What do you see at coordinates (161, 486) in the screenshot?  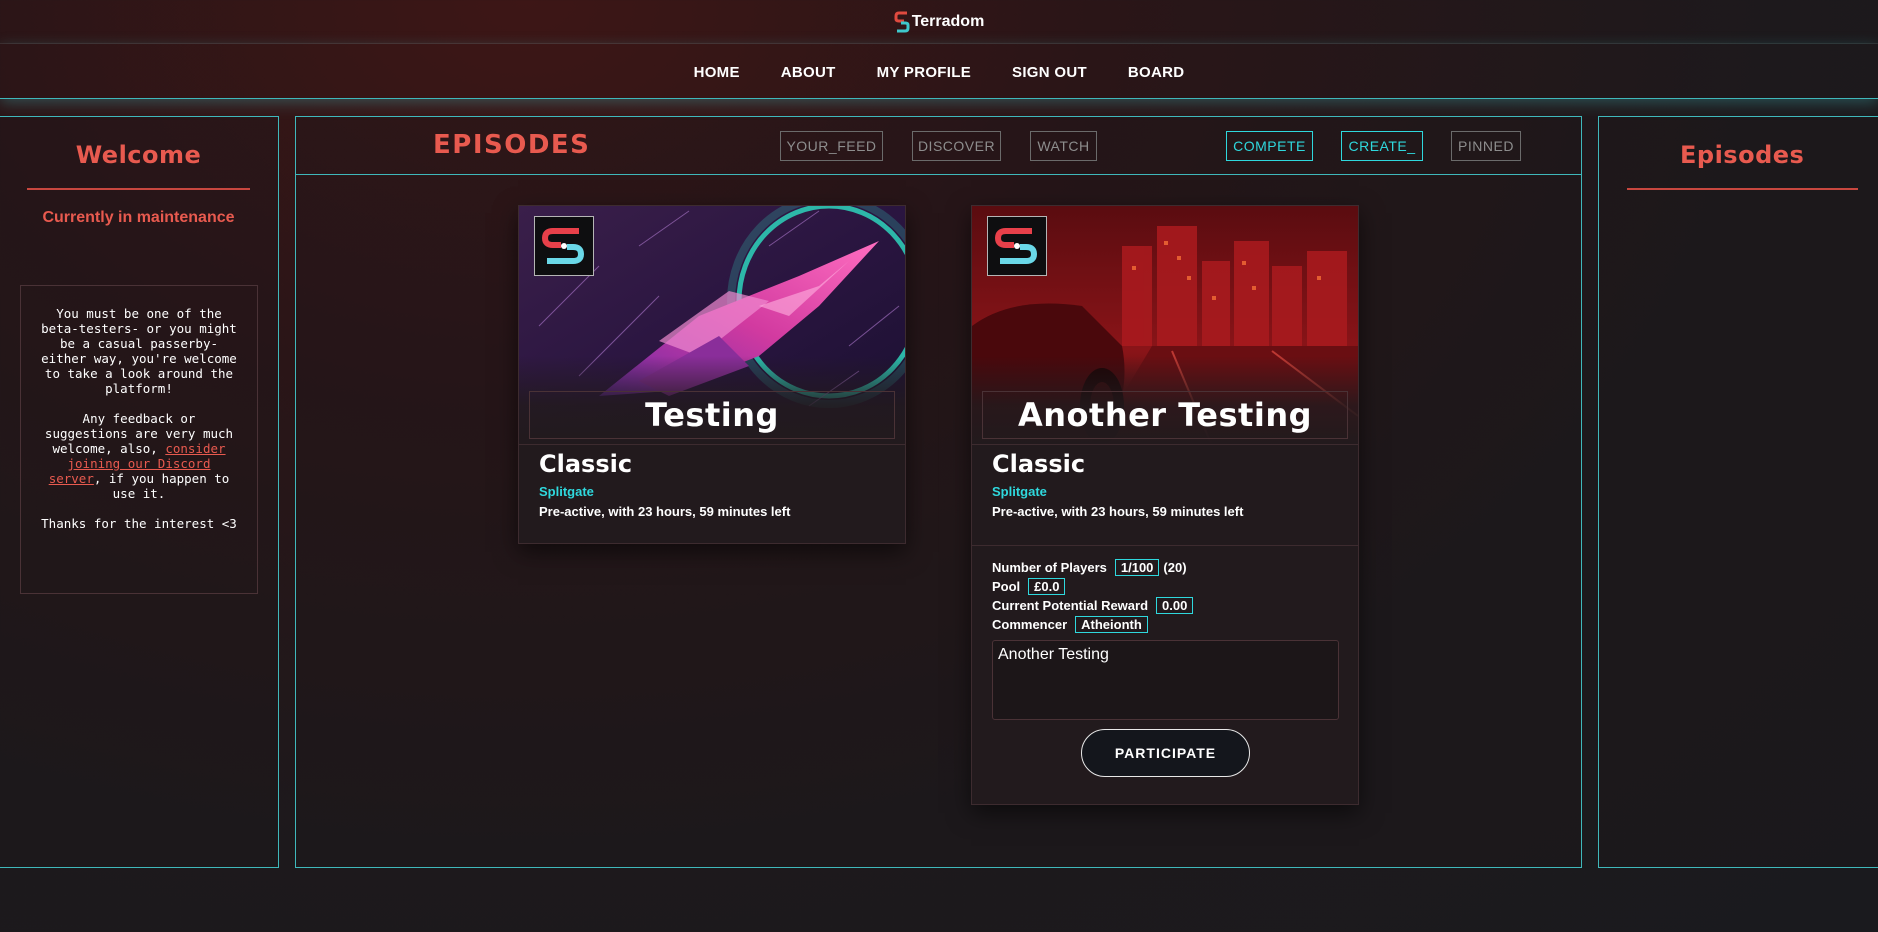 I see `feedback-text-end: , if you happen to use it.` at bounding box center [161, 486].